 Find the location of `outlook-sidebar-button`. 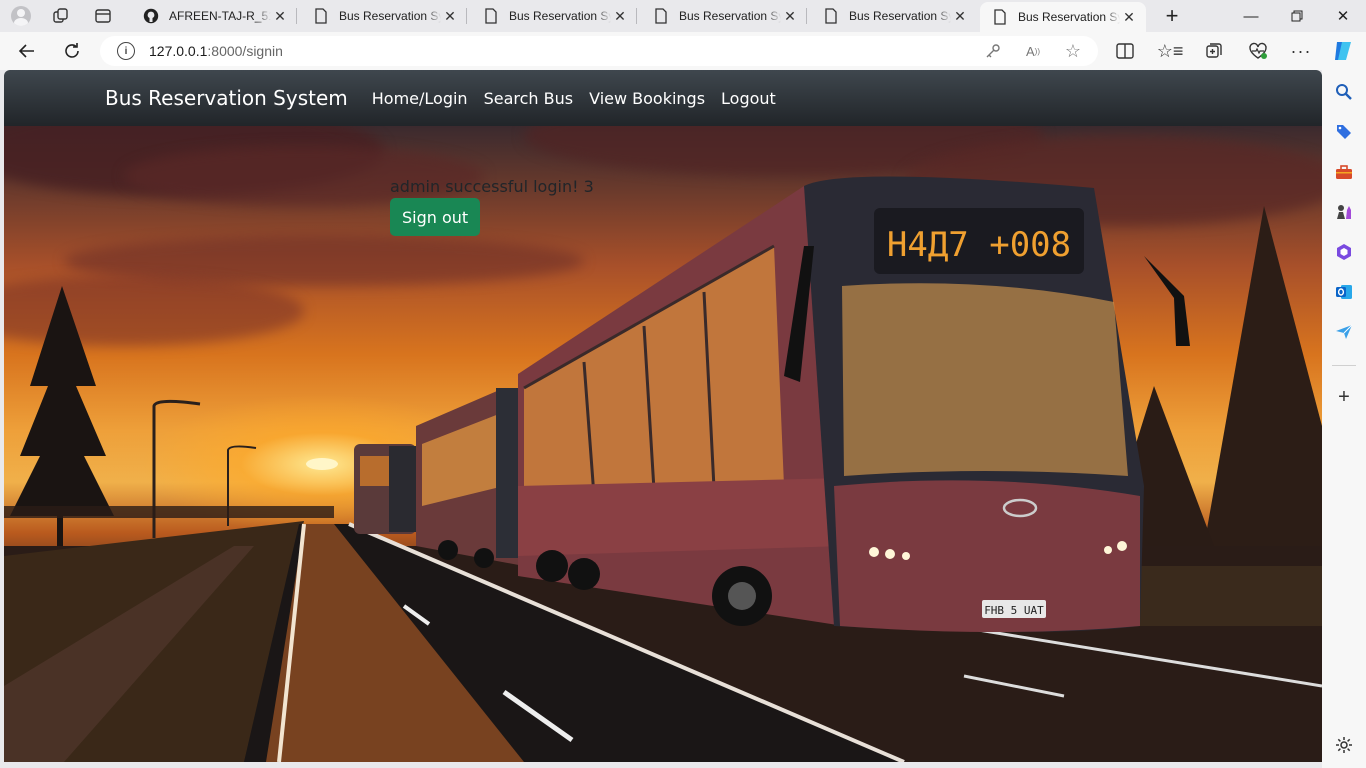

outlook-sidebar-button is located at coordinates (1344, 292).